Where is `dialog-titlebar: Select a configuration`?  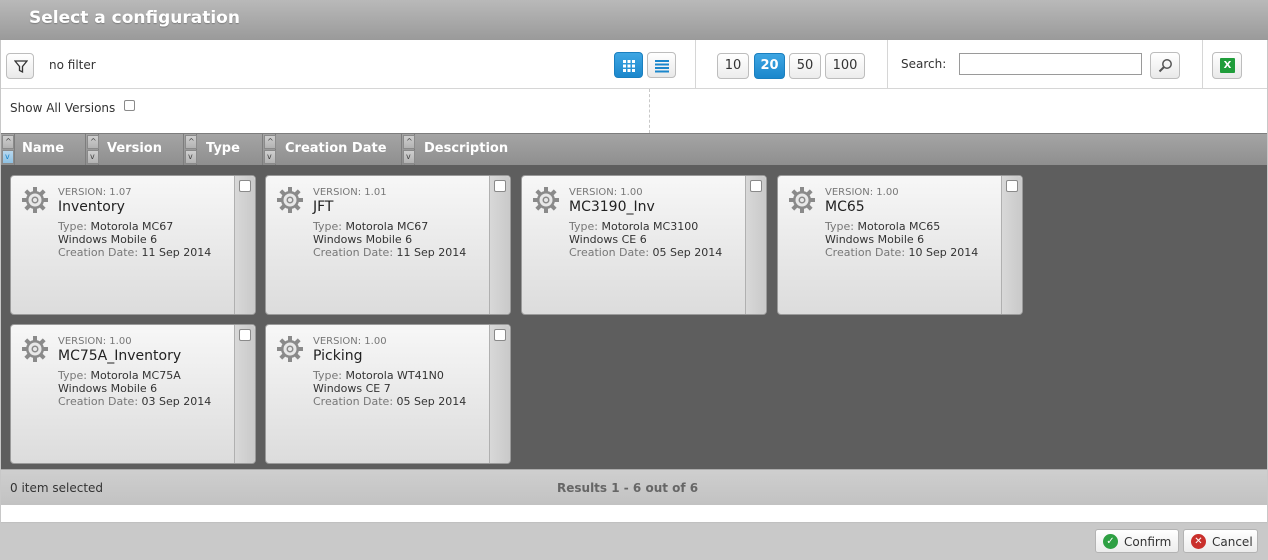
dialog-titlebar: Select a configuration is located at coordinates (634, 20).